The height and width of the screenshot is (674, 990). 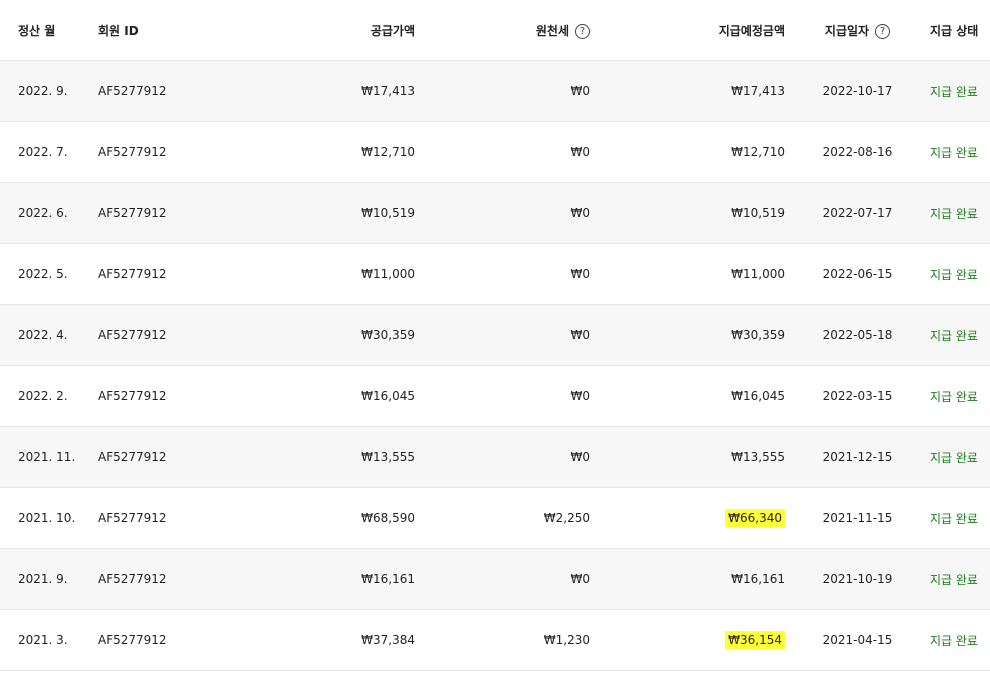 I want to click on cell-supply-amount: ₩17,413, so click(x=342, y=91).